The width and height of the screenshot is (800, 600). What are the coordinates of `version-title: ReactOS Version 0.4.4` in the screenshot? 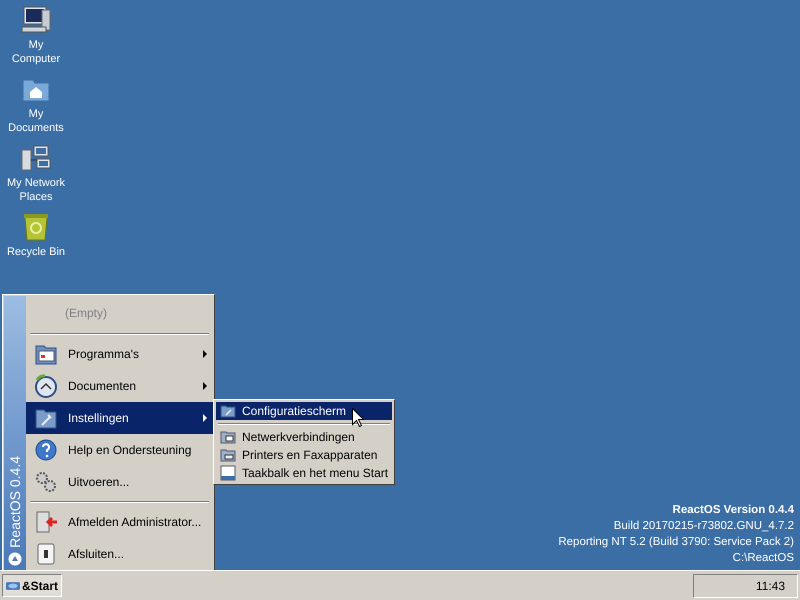 It's located at (733, 510).